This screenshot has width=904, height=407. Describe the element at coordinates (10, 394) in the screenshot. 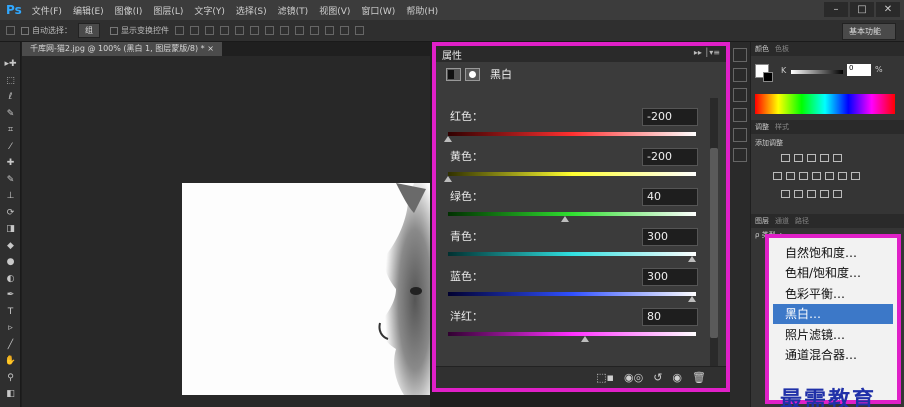

I see `color-swatches-icon: ◧` at that location.